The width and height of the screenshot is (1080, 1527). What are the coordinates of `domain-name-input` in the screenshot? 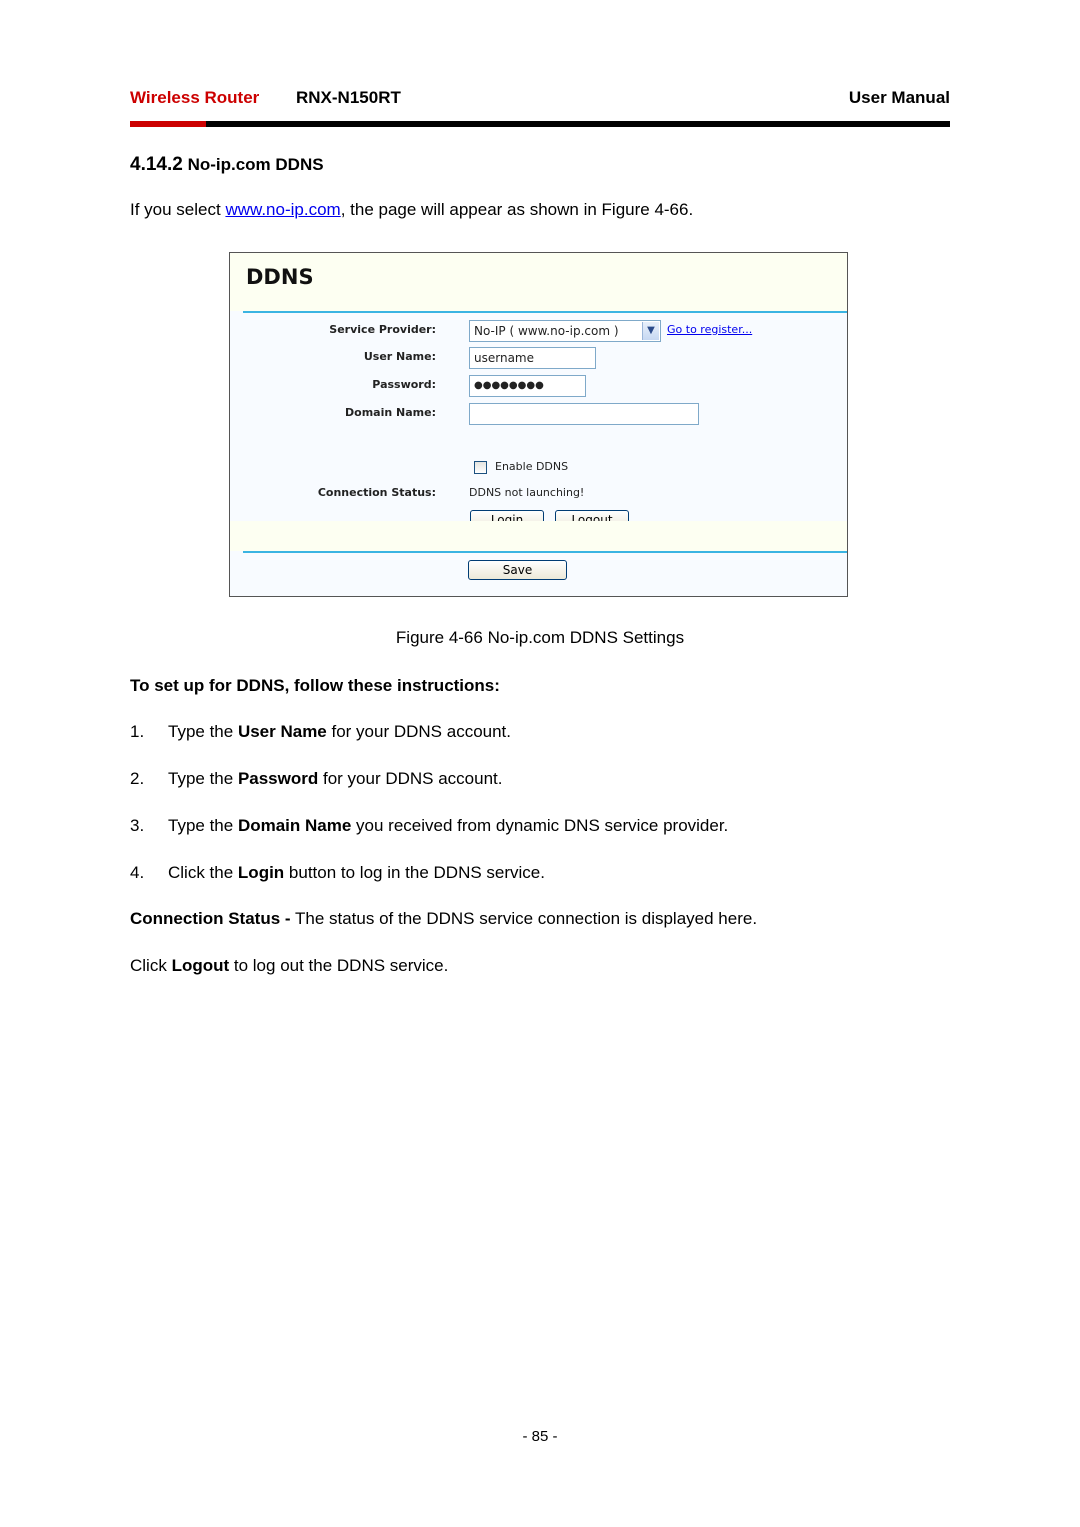 It's located at (584, 414).